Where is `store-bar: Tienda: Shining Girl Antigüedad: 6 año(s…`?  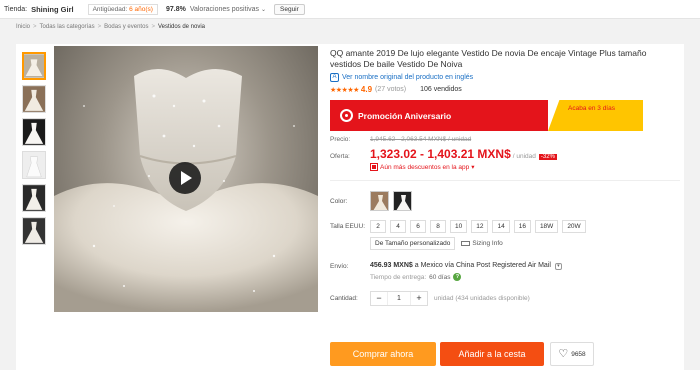 store-bar: Tienda: Shining Girl Antigüedad: 6 año(s… is located at coordinates (350, 9).